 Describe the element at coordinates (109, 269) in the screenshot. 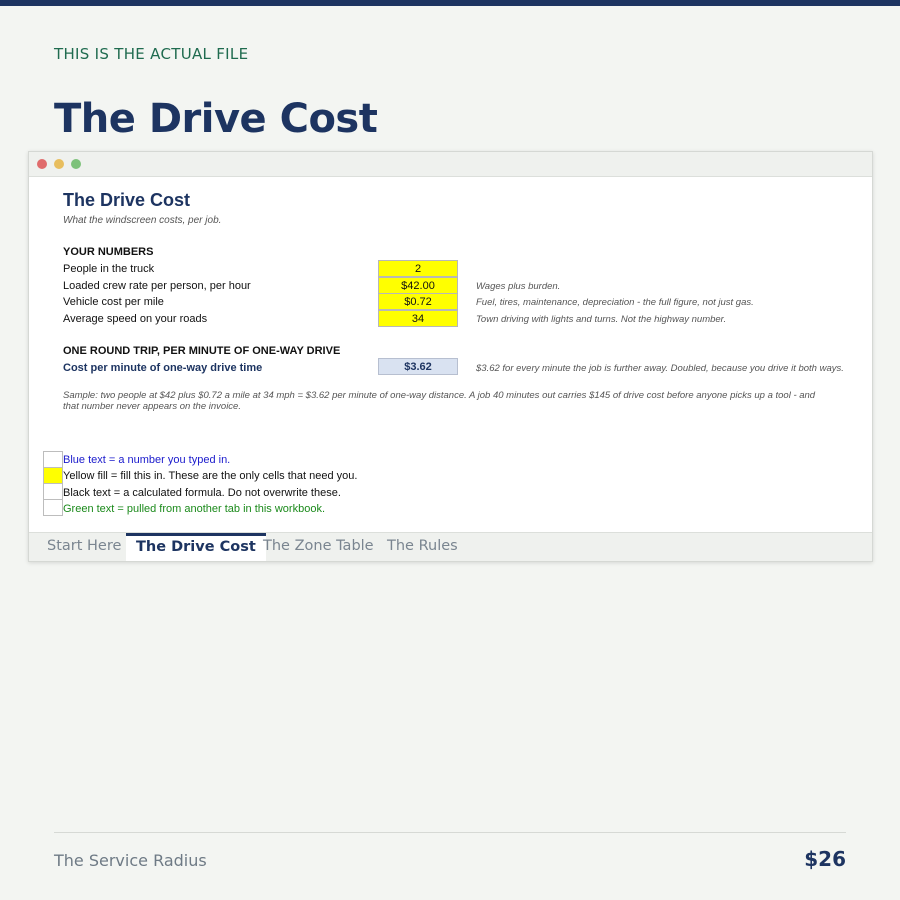

I see `input-label-people: People in the truck` at that location.